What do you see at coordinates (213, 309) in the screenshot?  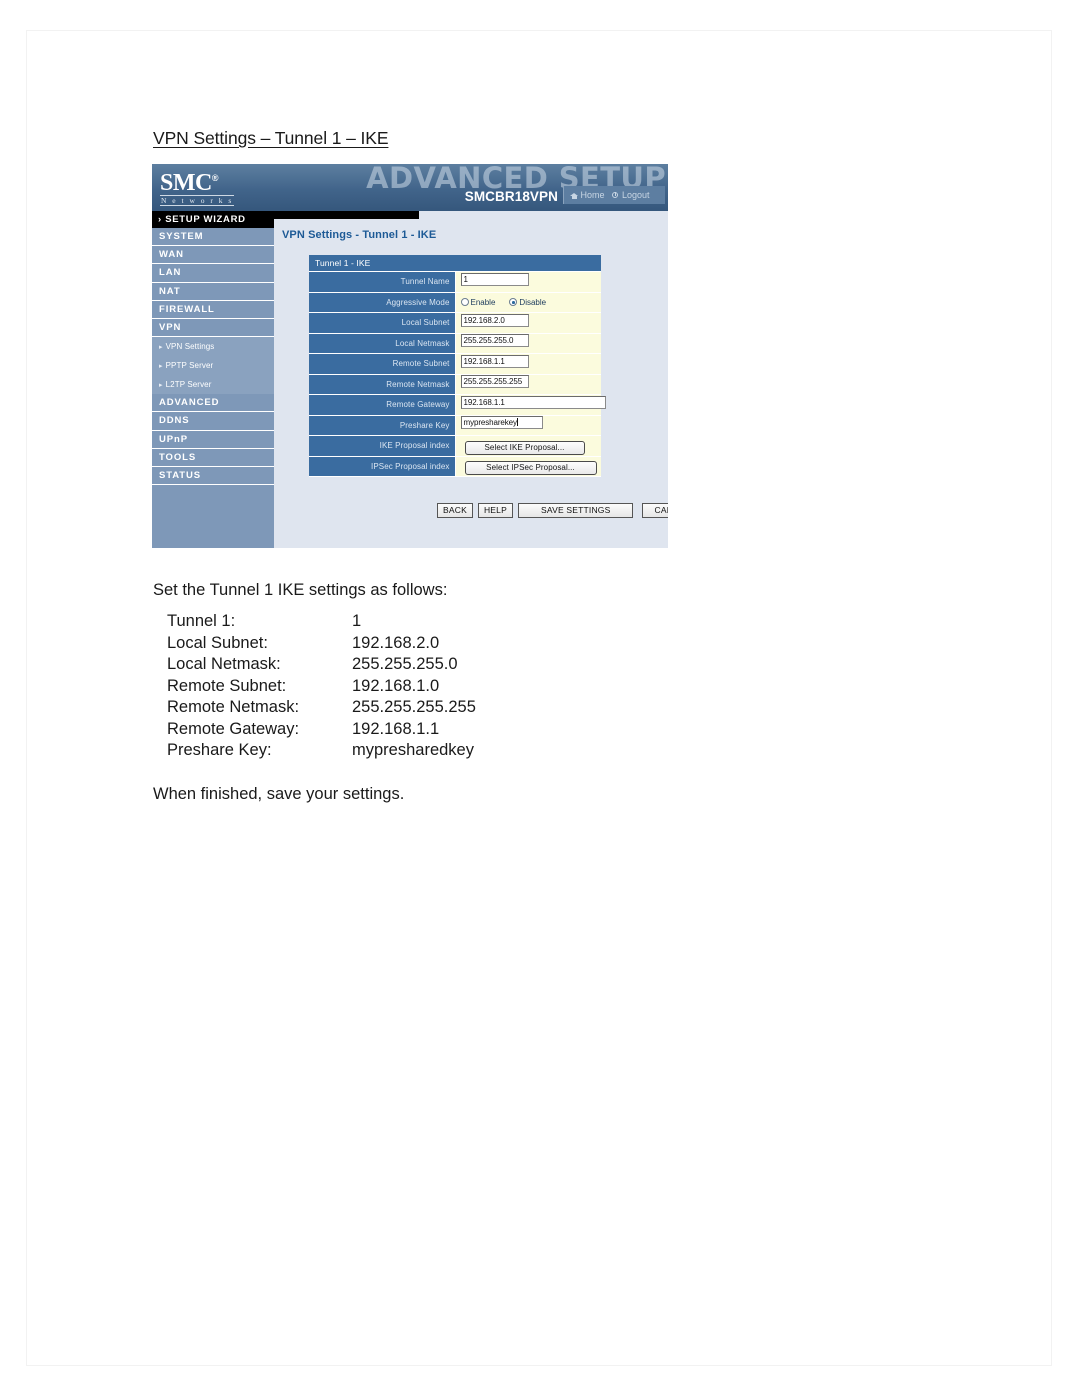 I see `sidebar-item-firewall: FIREWALL` at bounding box center [213, 309].